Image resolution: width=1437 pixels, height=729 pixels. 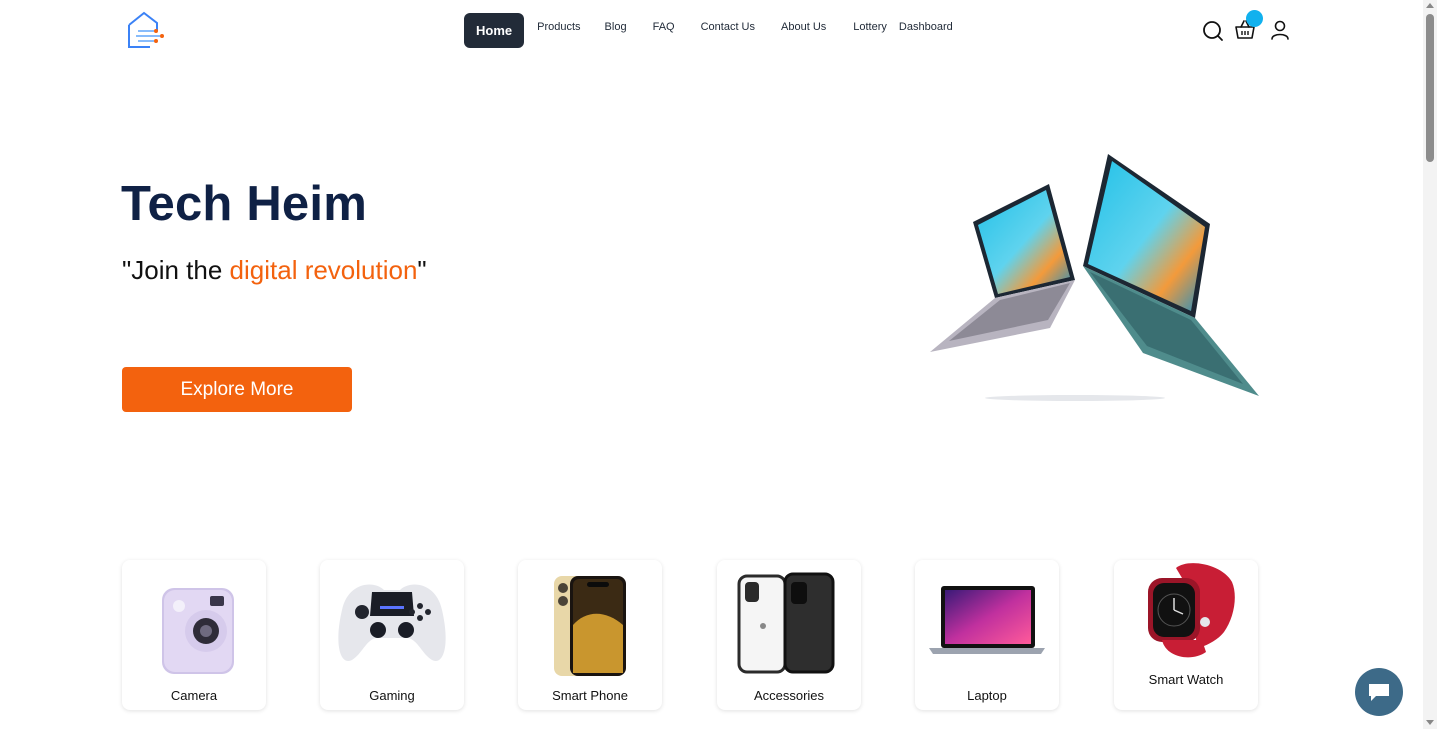 What do you see at coordinates (803, 23) in the screenshot?
I see `nav-about-us: About Us` at bounding box center [803, 23].